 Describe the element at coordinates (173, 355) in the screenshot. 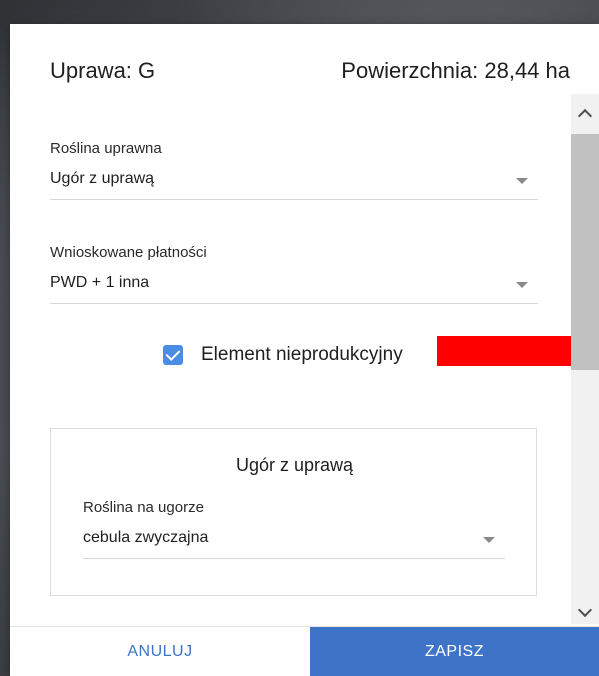

I see `checkbox-checked-icon` at that location.